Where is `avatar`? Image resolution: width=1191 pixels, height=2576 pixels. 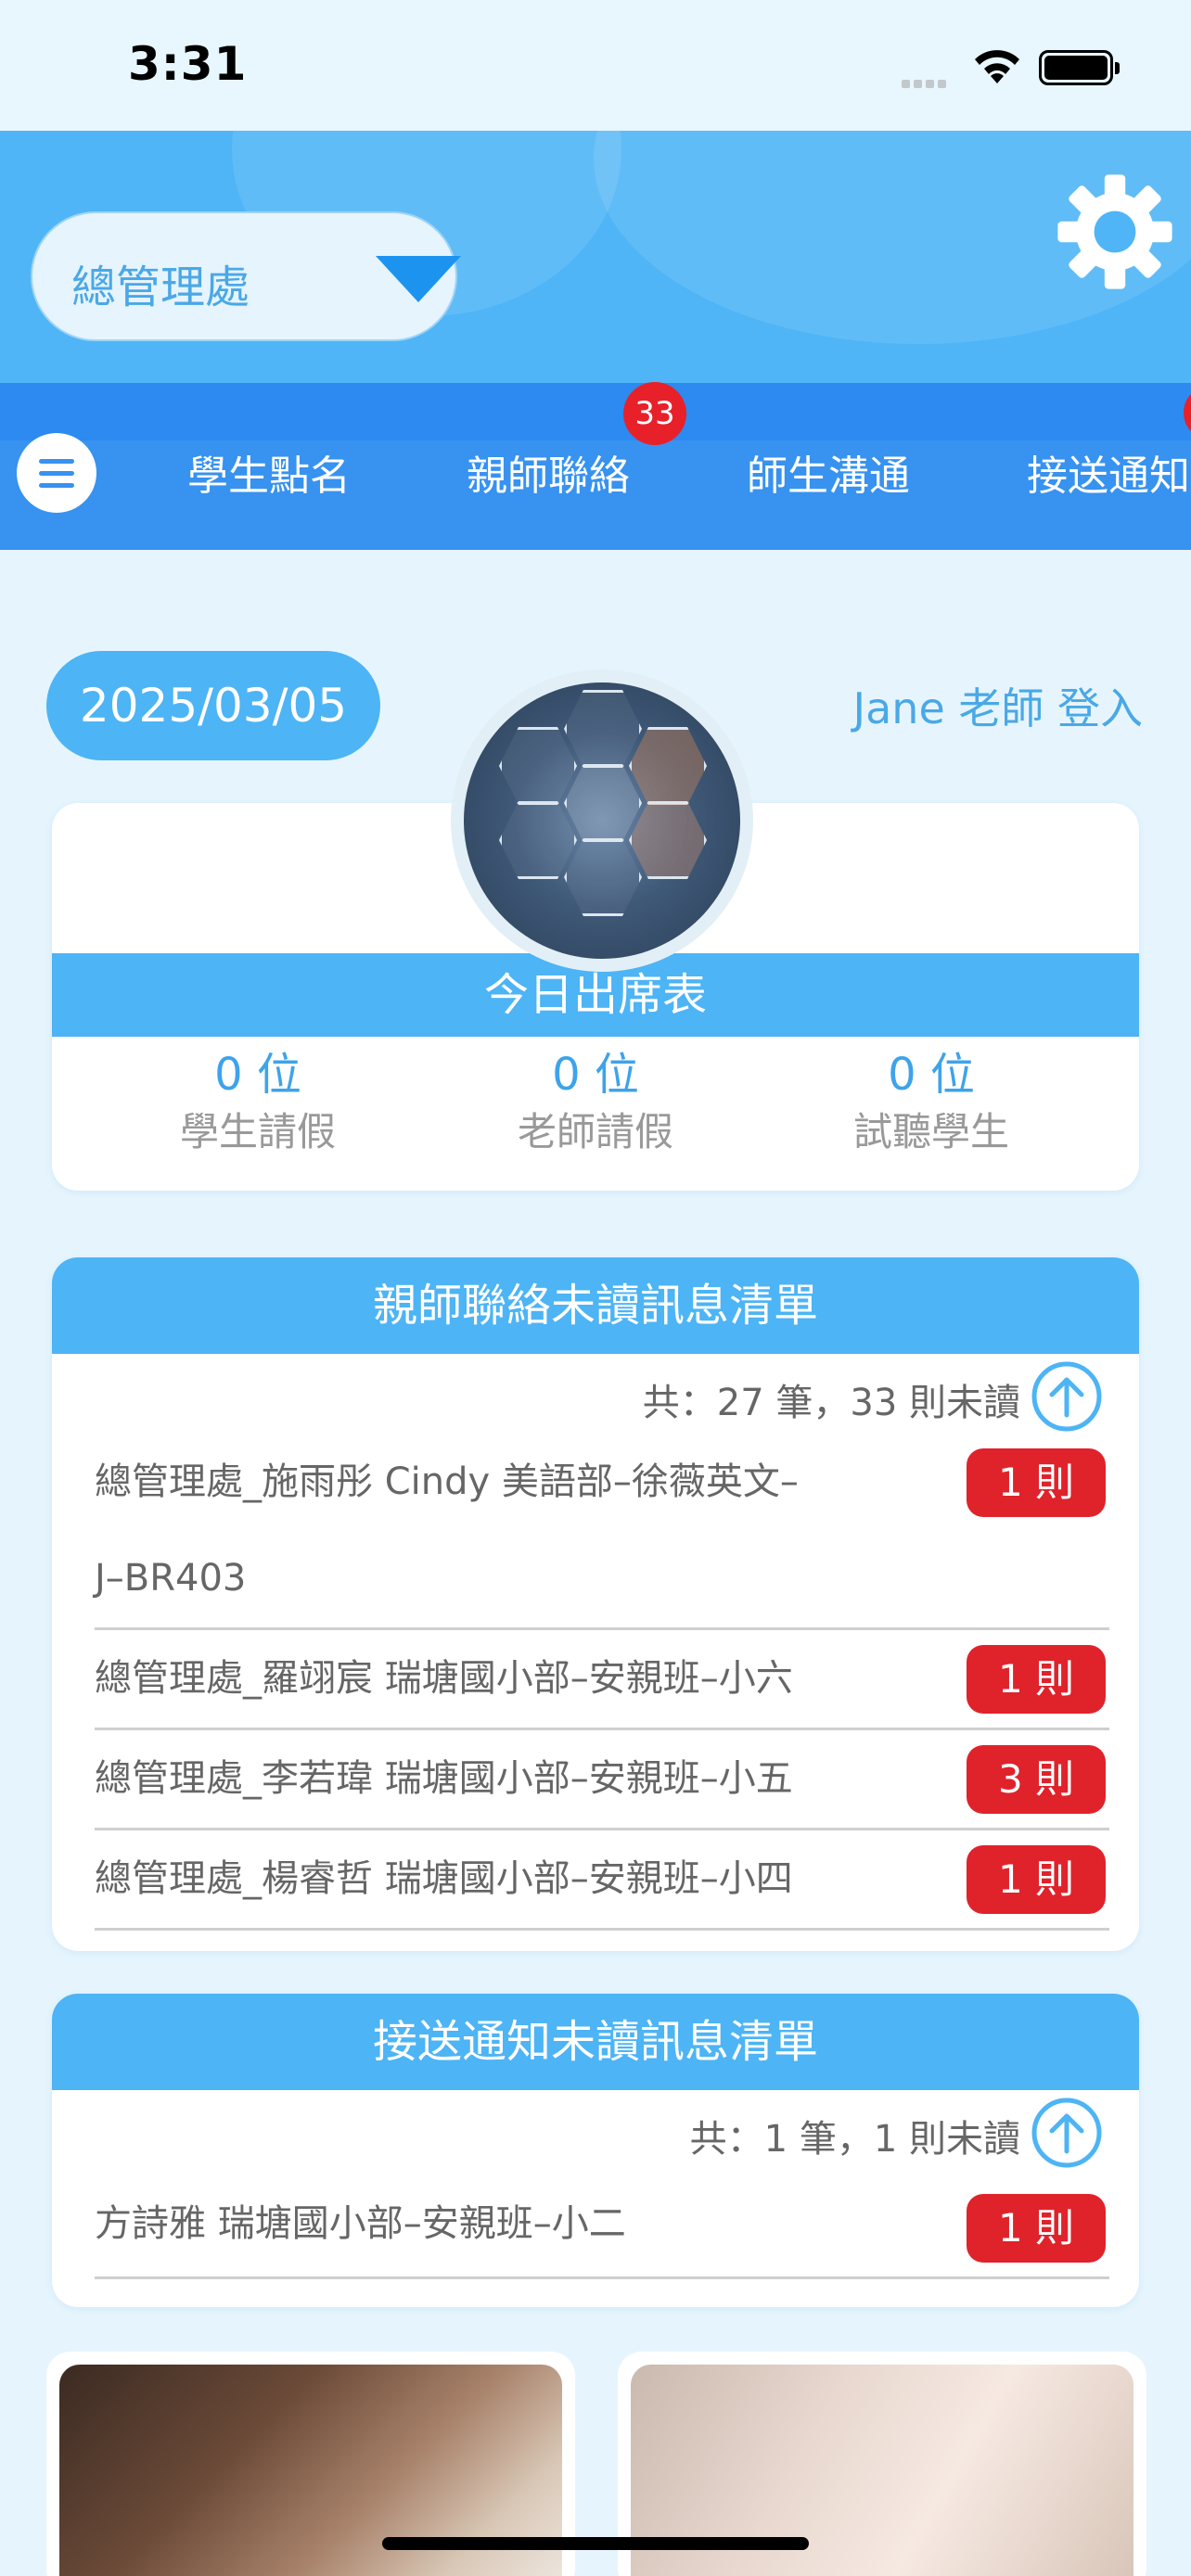
avatar is located at coordinates (602, 821).